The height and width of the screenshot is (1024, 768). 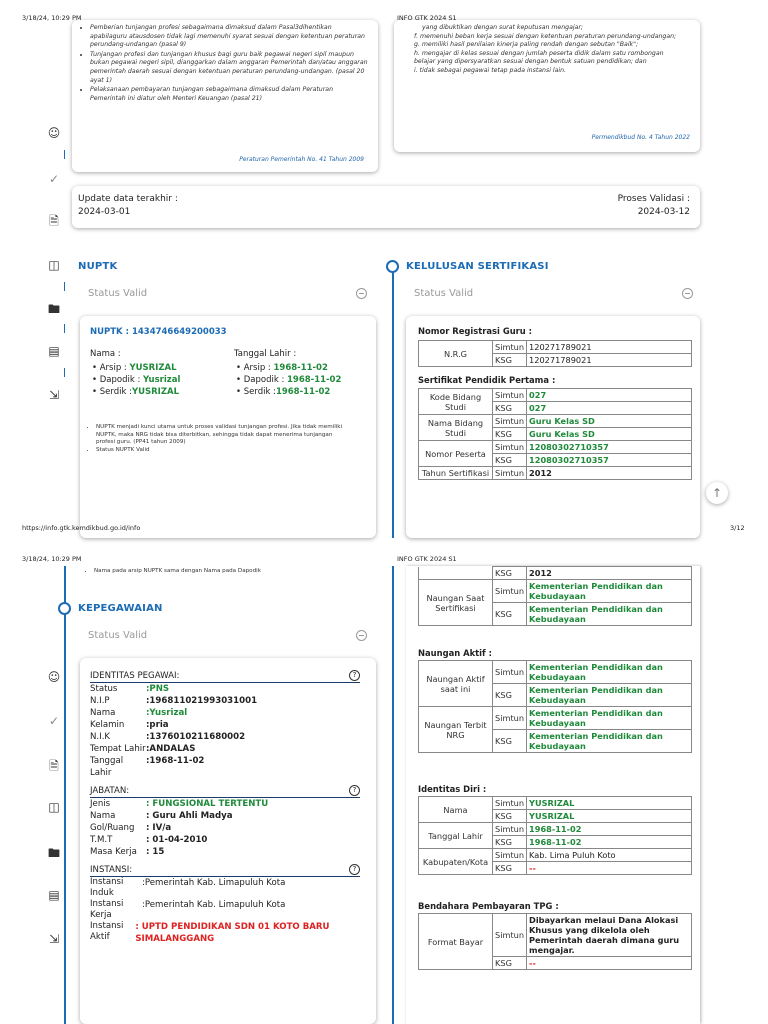 What do you see at coordinates (225, 870) in the screenshot?
I see `instansi-header: INSTANSI: ?` at bounding box center [225, 870].